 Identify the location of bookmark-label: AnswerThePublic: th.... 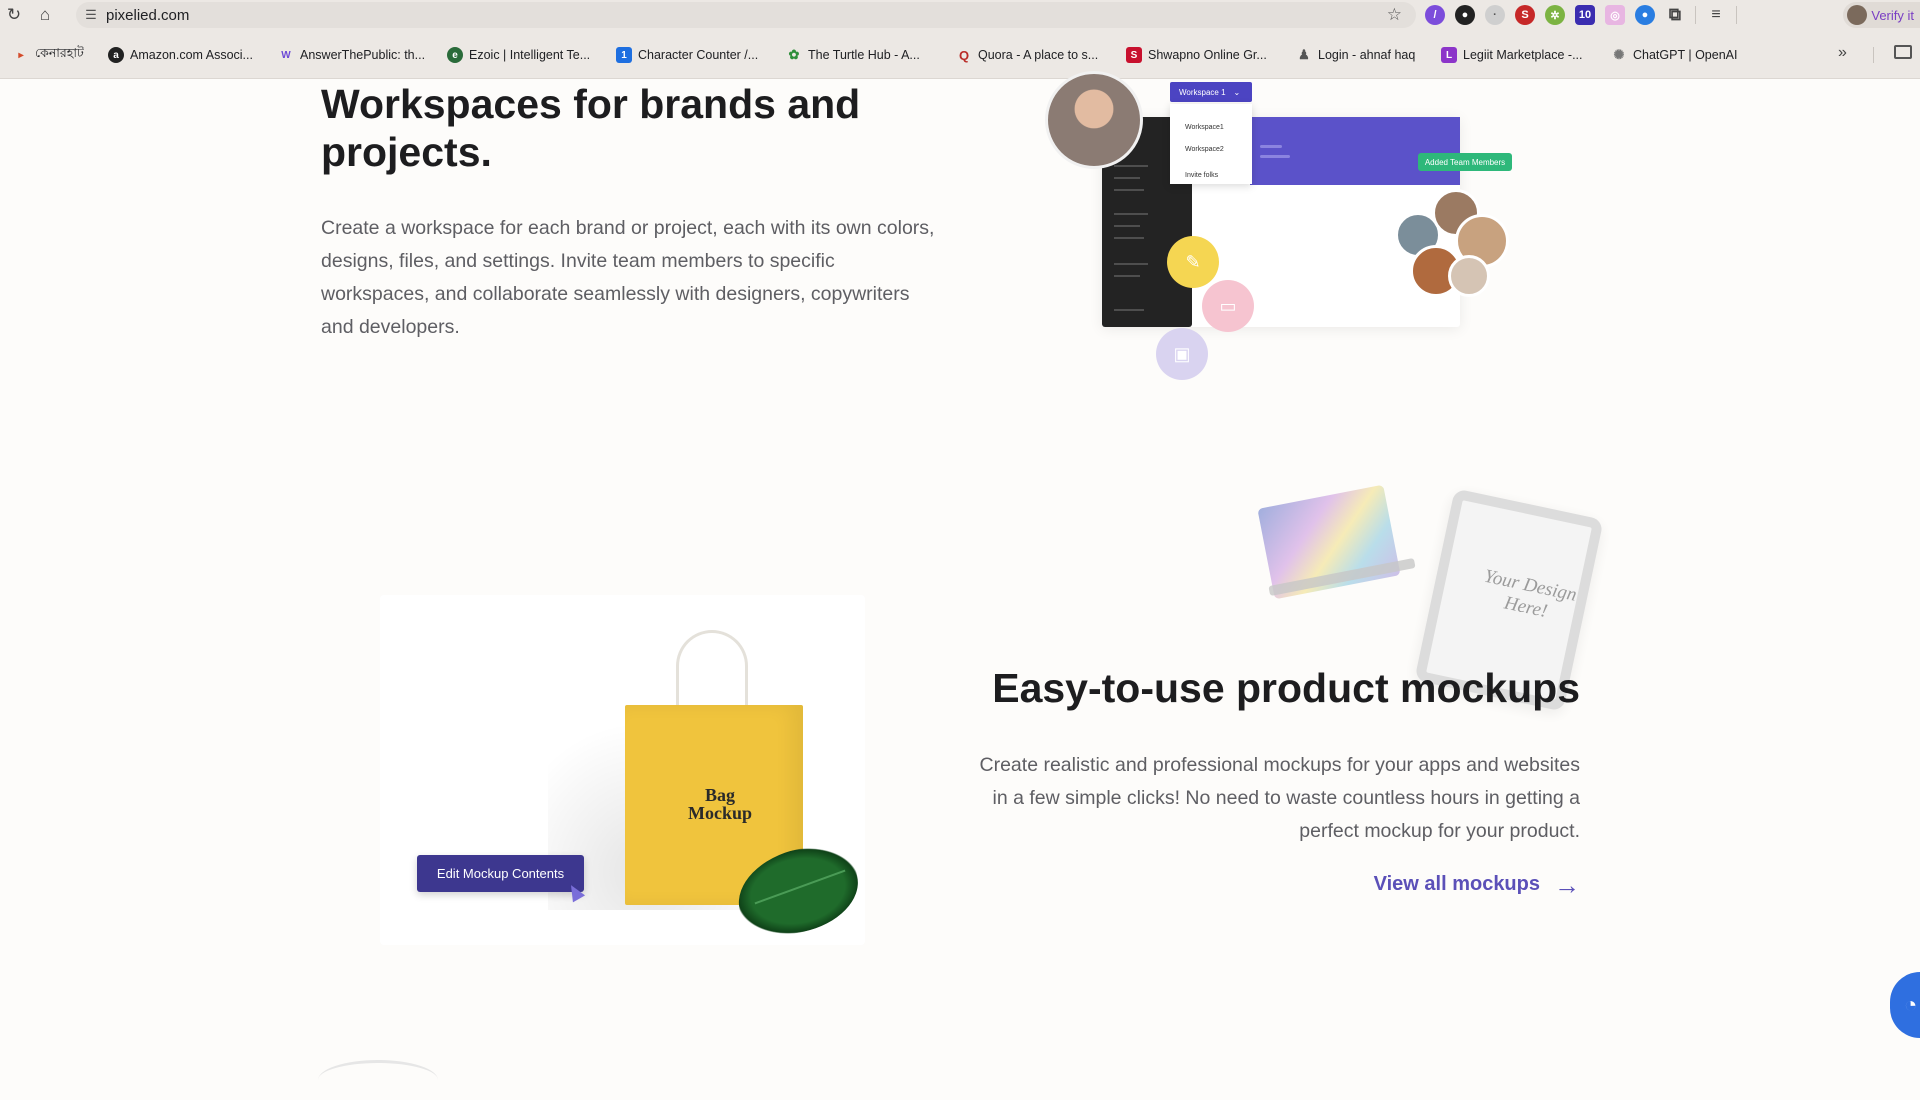
(363, 55).